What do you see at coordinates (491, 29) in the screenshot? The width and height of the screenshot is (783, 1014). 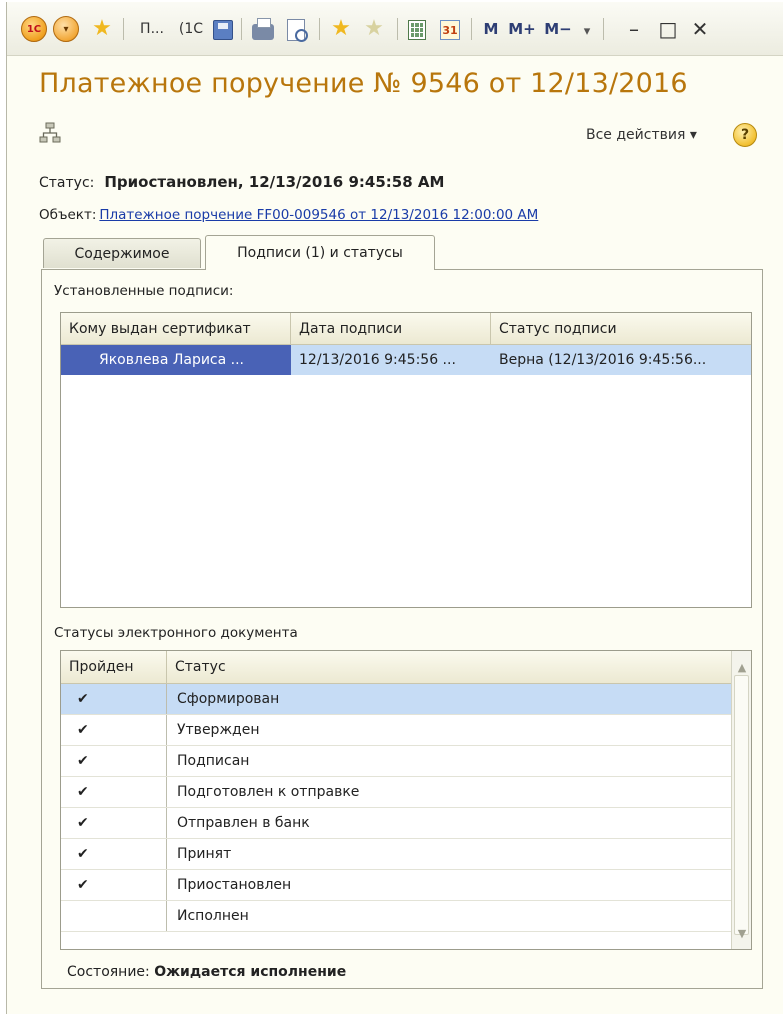 I see `memory-button: M` at bounding box center [491, 29].